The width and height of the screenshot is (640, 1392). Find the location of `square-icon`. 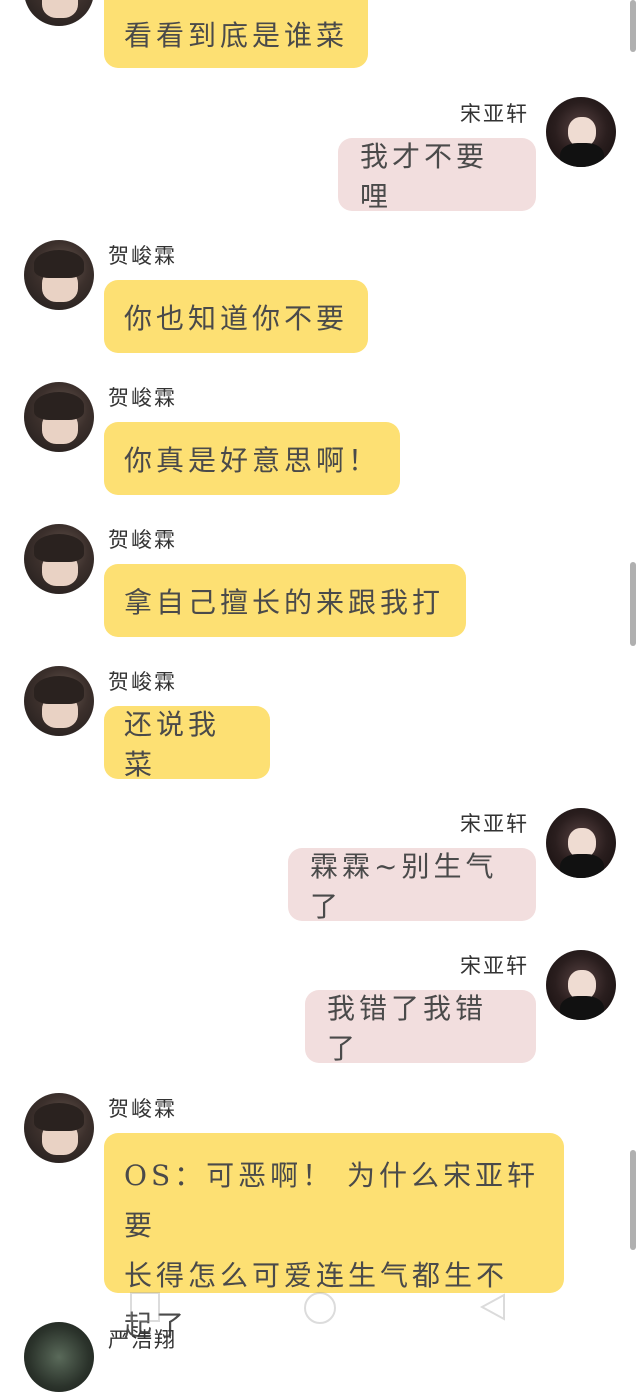

square-icon is located at coordinates (145, 1307).